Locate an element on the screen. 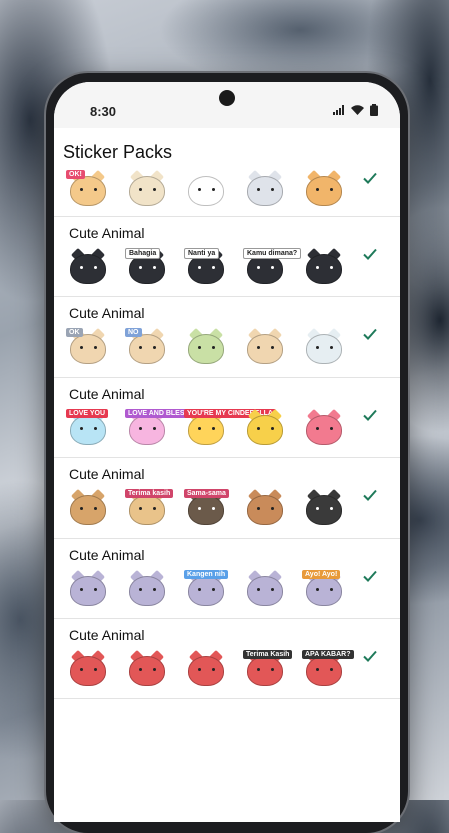 The height and width of the screenshot is (833, 449). bulldog-sticker is located at coordinates (265, 508).